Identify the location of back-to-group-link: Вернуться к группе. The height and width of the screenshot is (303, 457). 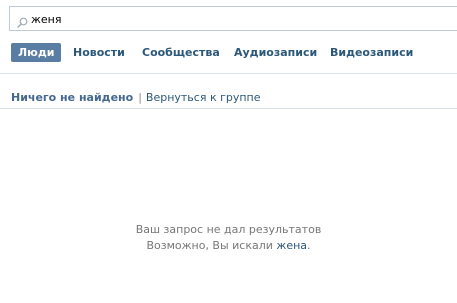
(203, 97).